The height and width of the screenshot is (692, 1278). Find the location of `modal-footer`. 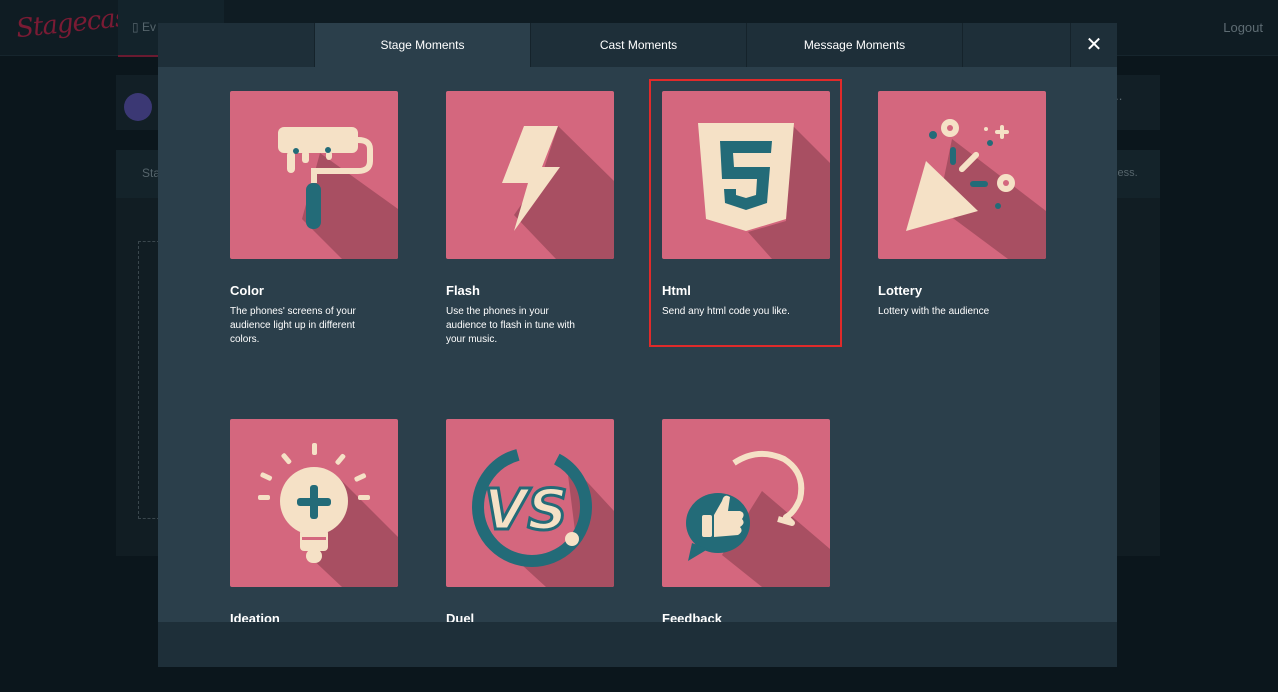

modal-footer is located at coordinates (637, 644).